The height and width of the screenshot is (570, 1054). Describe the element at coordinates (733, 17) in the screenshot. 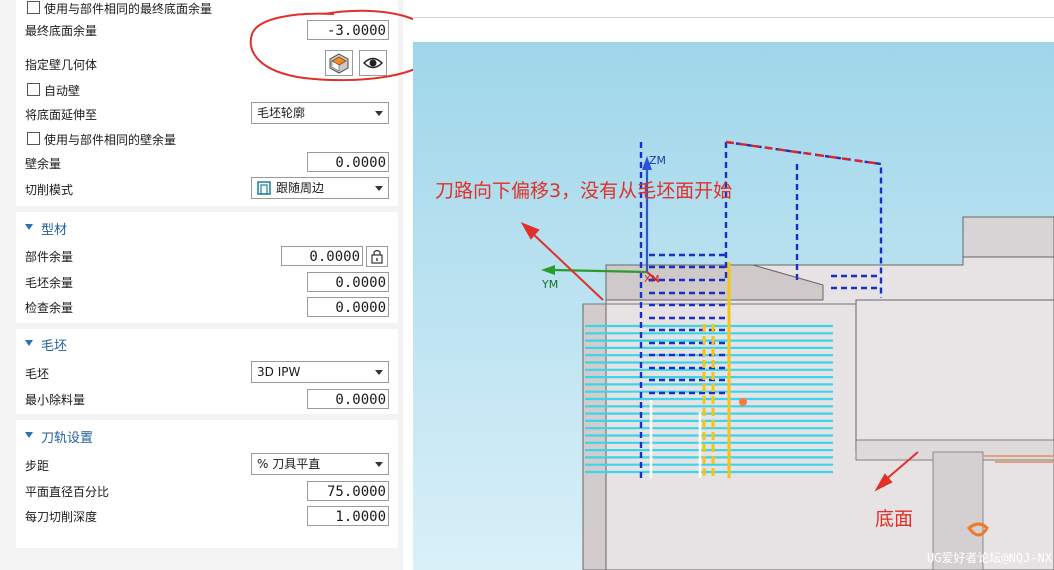

I see `viewport-toolbar-divider` at that location.